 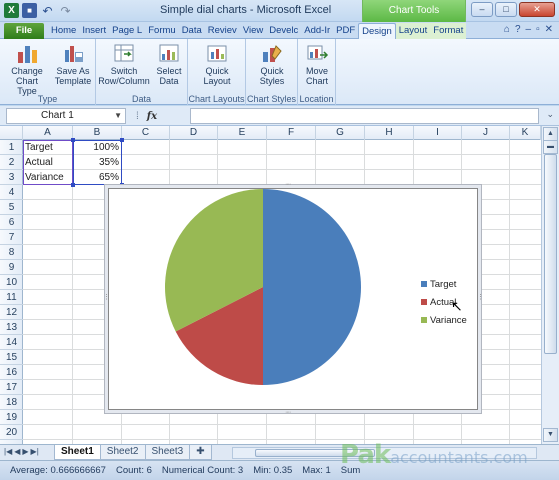 What do you see at coordinates (24, 31) in the screenshot?
I see `tab-file: File` at bounding box center [24, 31].